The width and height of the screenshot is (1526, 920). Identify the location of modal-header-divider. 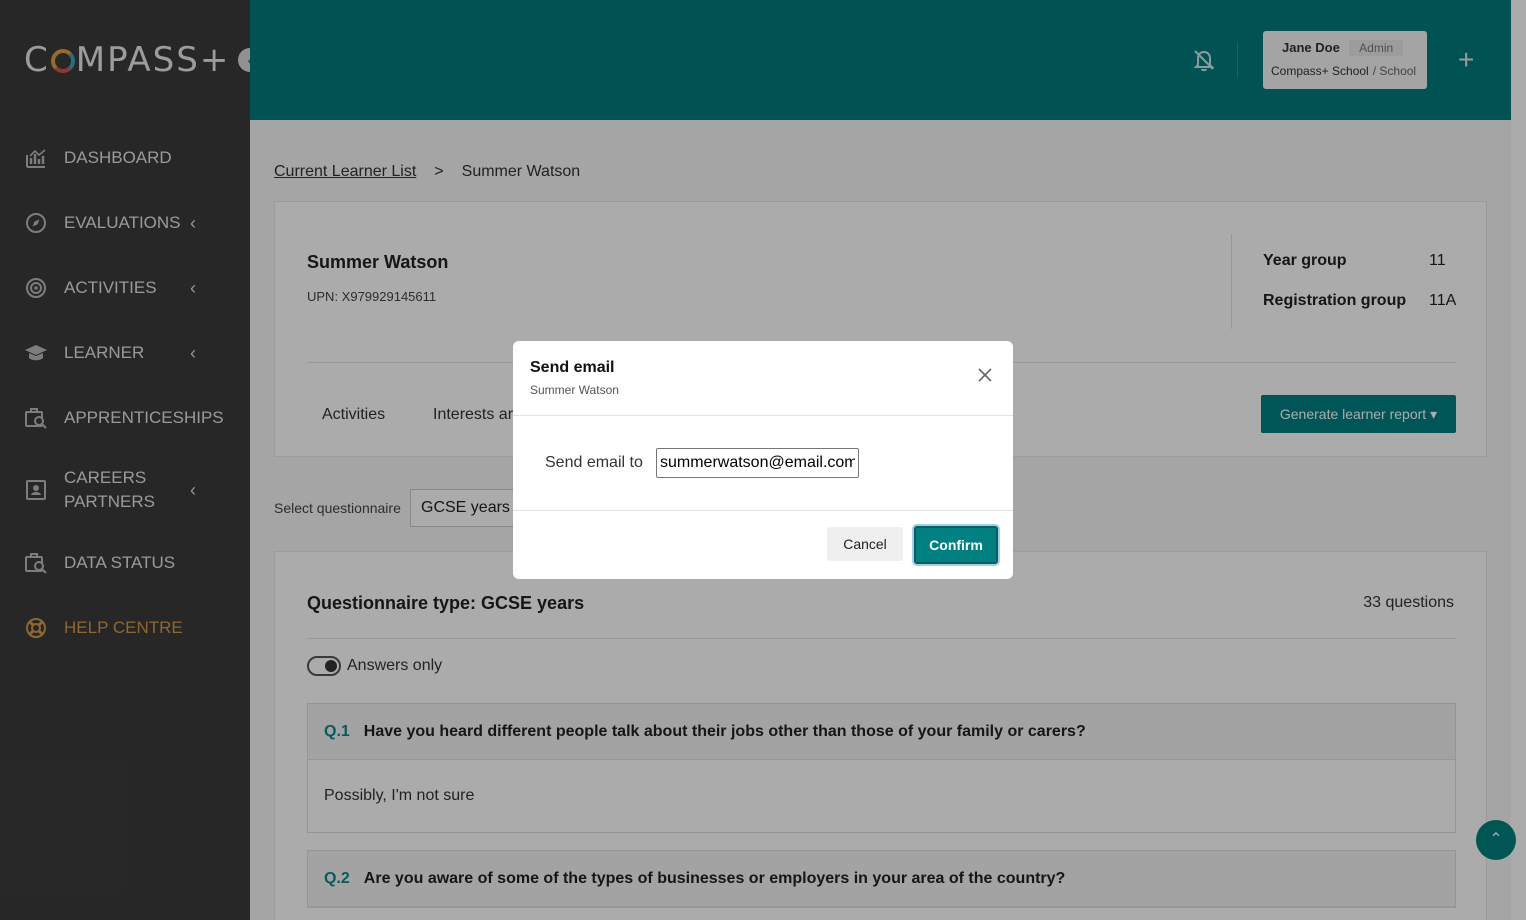
(763, 415).